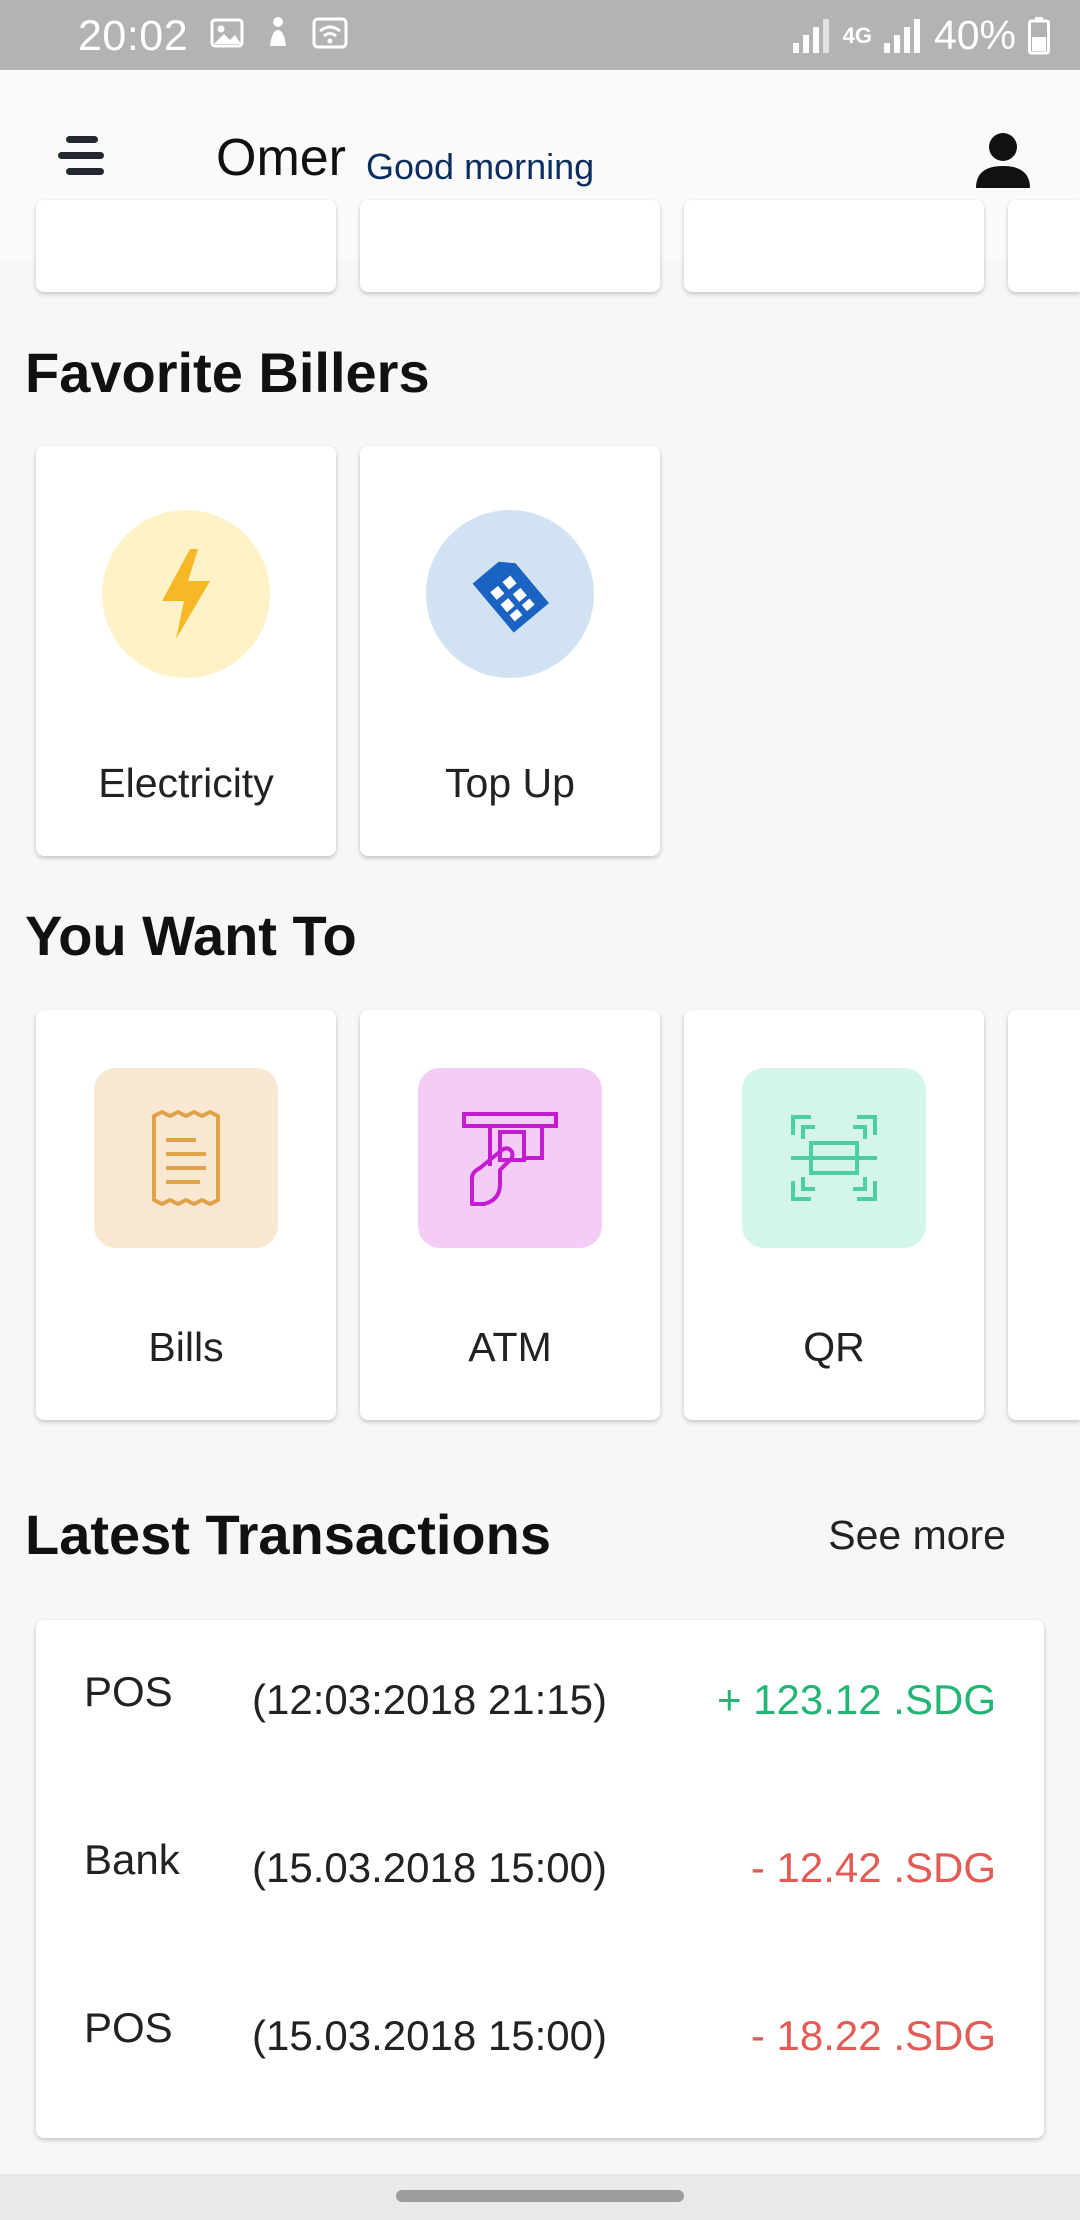  What do you see at coordinates (834, 1215) in the screenshot?
I see `action-card-qr: QR` at bounding box center [834, 1215].